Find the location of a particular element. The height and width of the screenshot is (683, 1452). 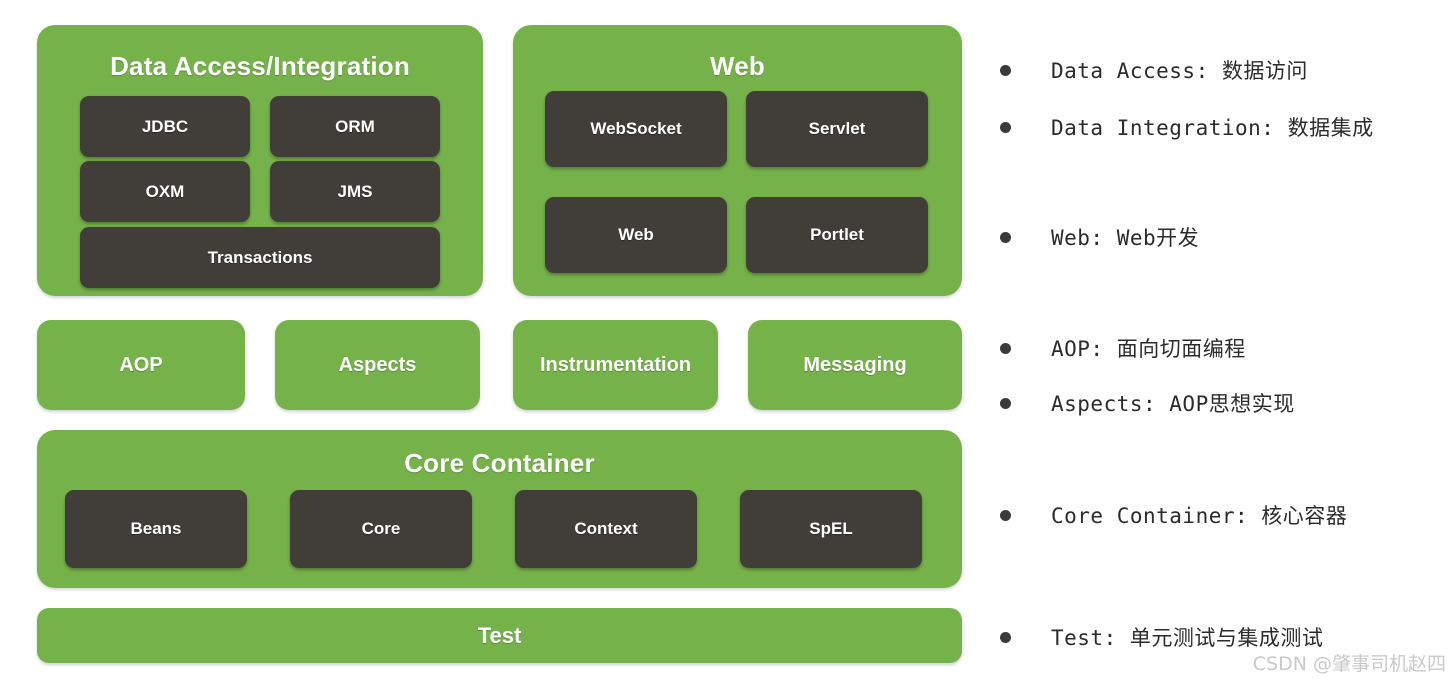

panel-title-core-container: Core Container is located at coordinates (499, 463).